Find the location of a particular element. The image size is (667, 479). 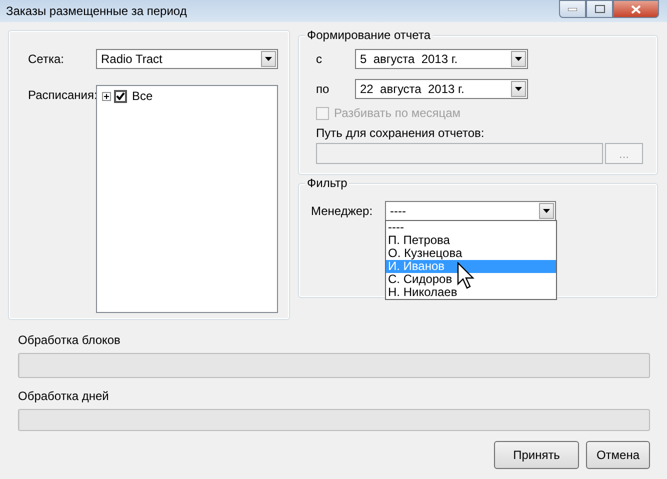

list-option: ---- is located at coordinates (471, 227).